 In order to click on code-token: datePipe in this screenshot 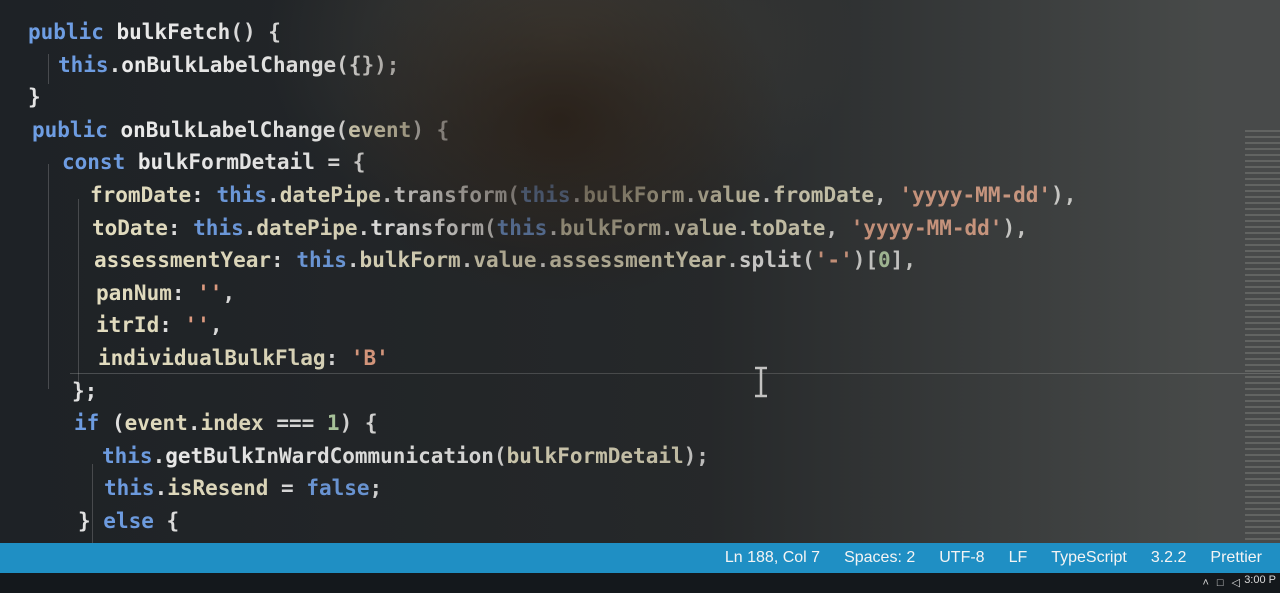, I will do `click(307, 227)`.